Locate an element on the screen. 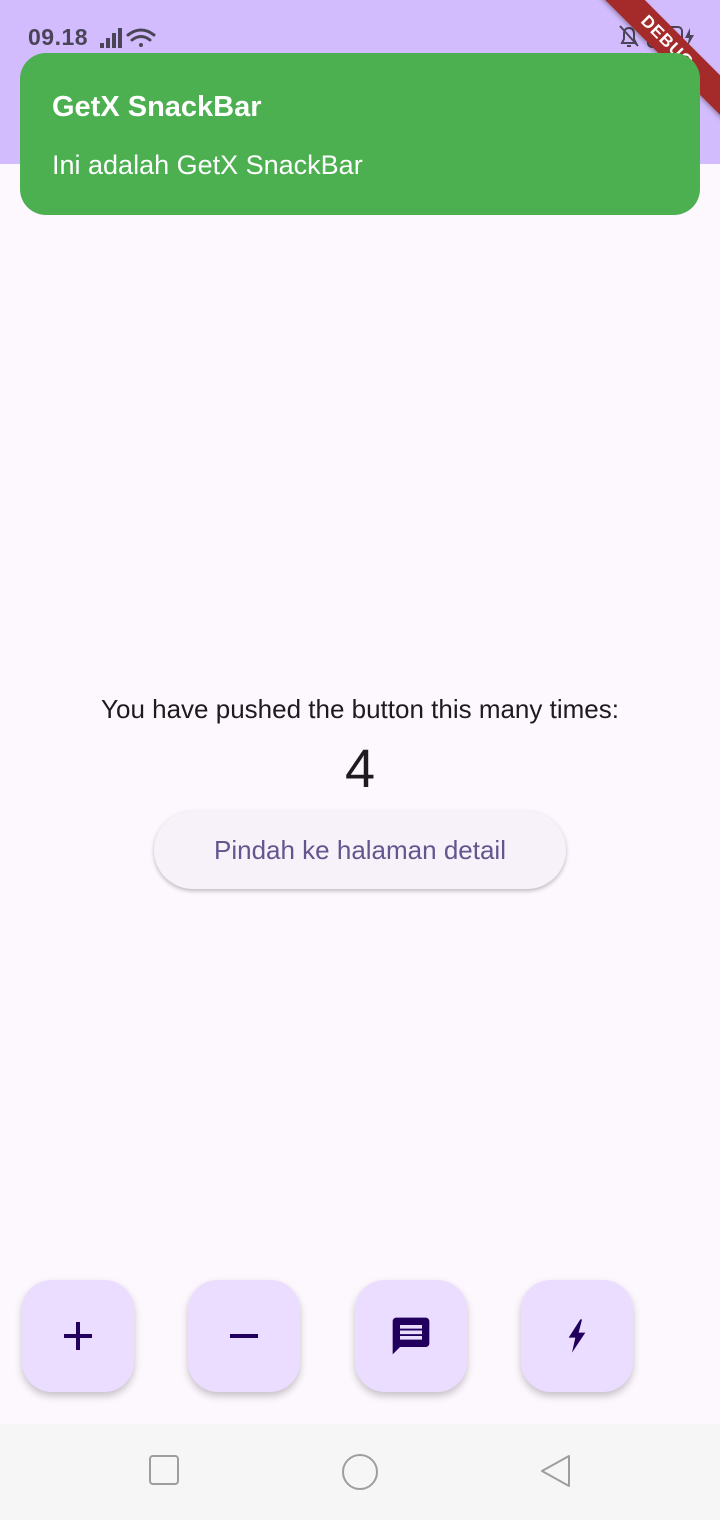 Image resolution: width=720 pixels, height=1520 pixels. increment-button is located at coordinates (78, 1336).